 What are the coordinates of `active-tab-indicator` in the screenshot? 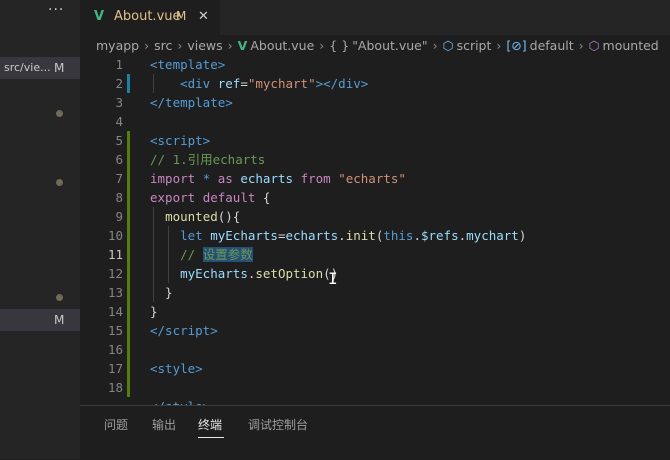 It's located at (211, 437).